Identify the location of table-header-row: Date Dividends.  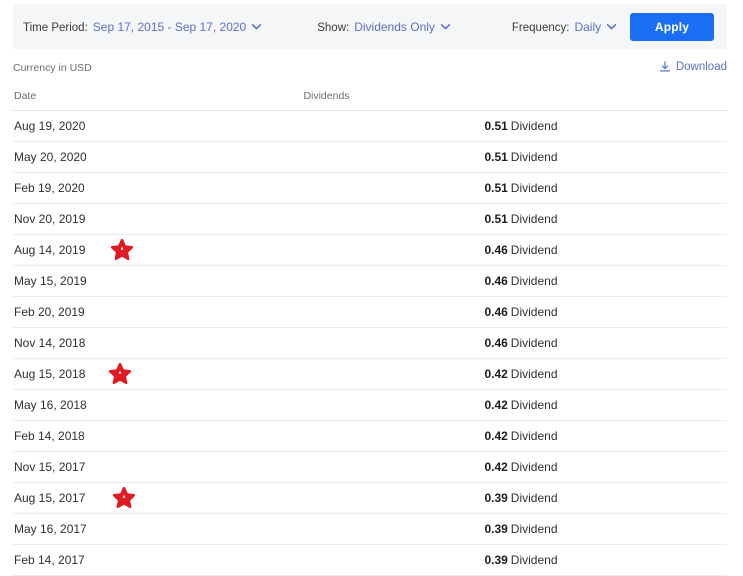
(370, 100).